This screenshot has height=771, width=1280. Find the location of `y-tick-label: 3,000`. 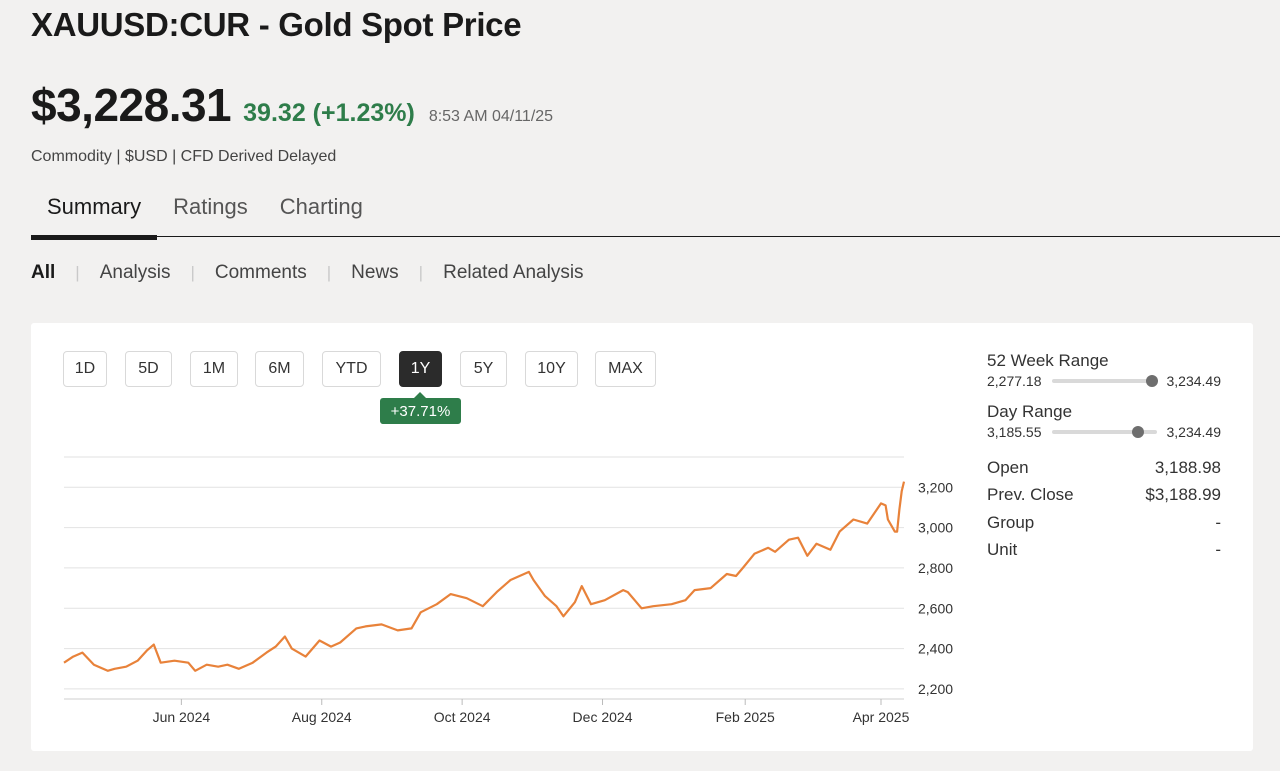

y-tick-label: 3,000 is located at coordinates (935, 528).